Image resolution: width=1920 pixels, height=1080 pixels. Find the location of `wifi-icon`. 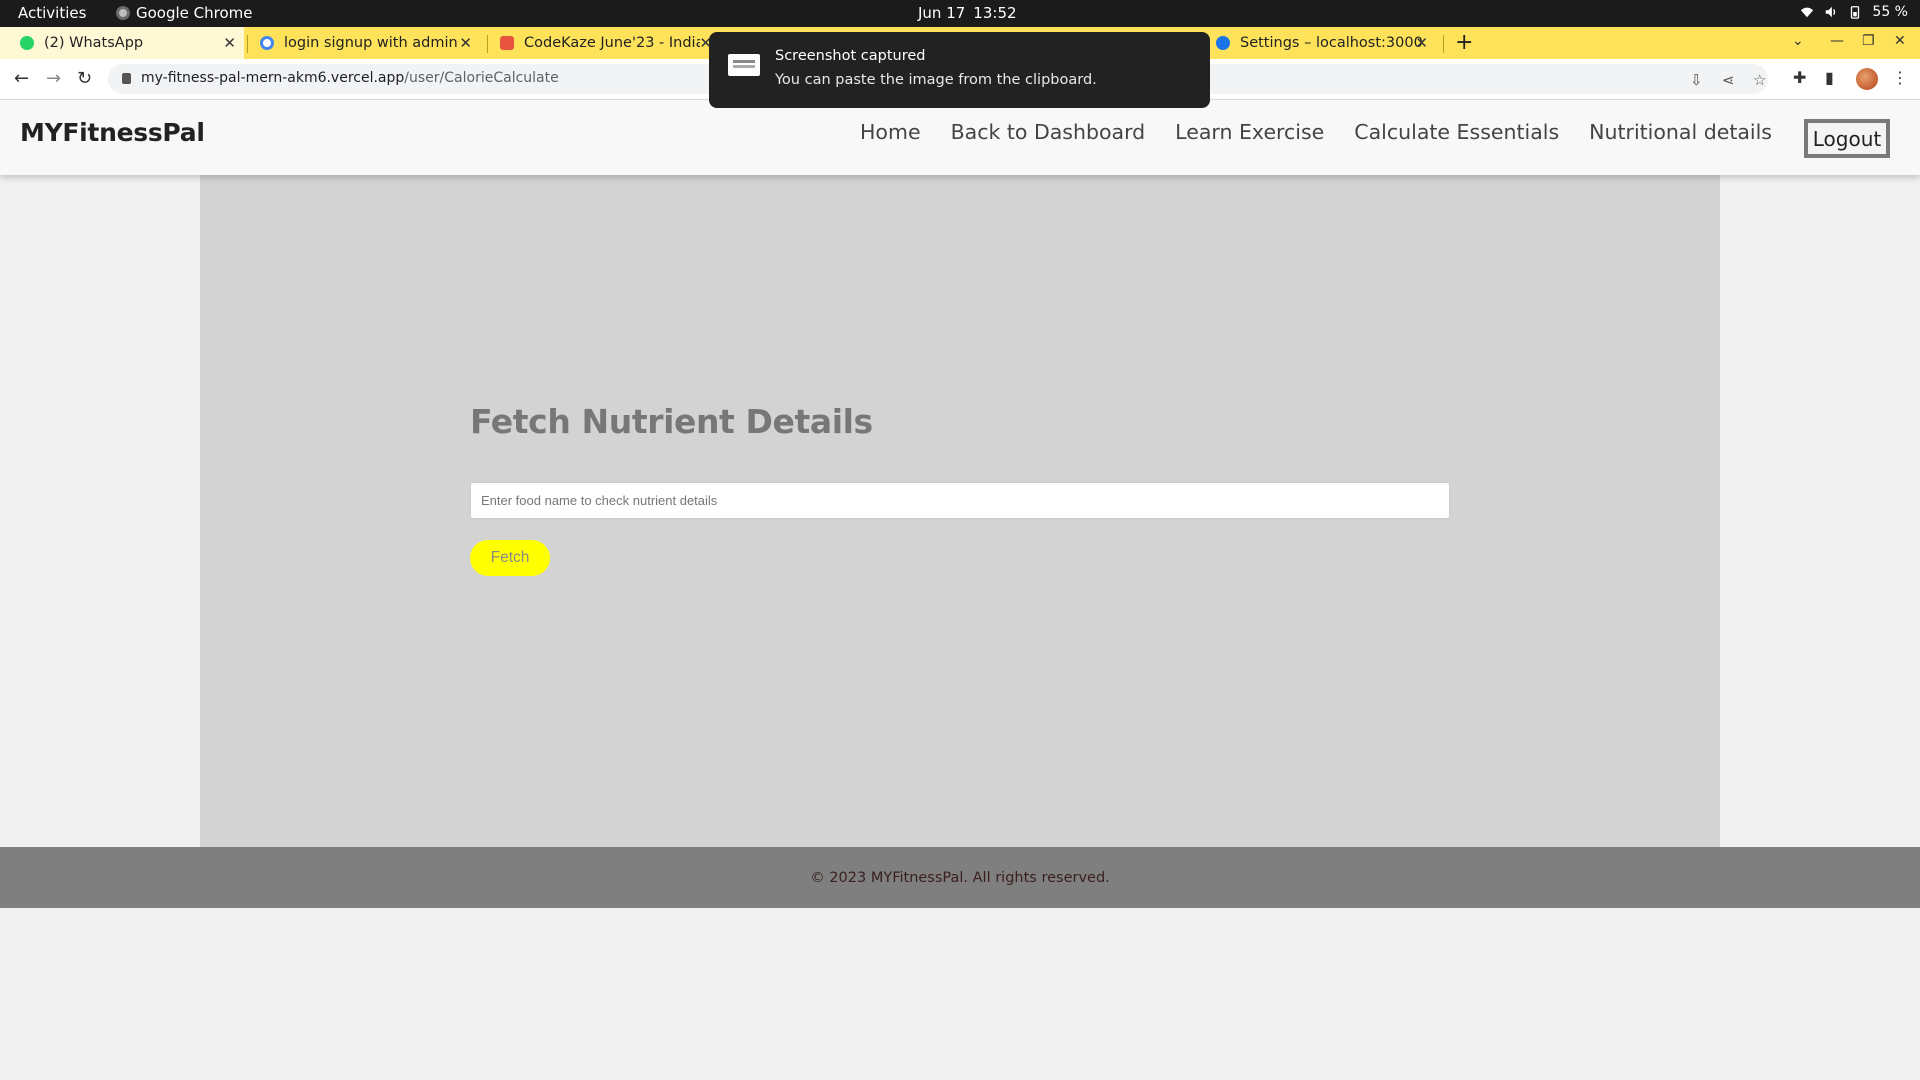

wifi-icon is located at coordinates (1807, 12).